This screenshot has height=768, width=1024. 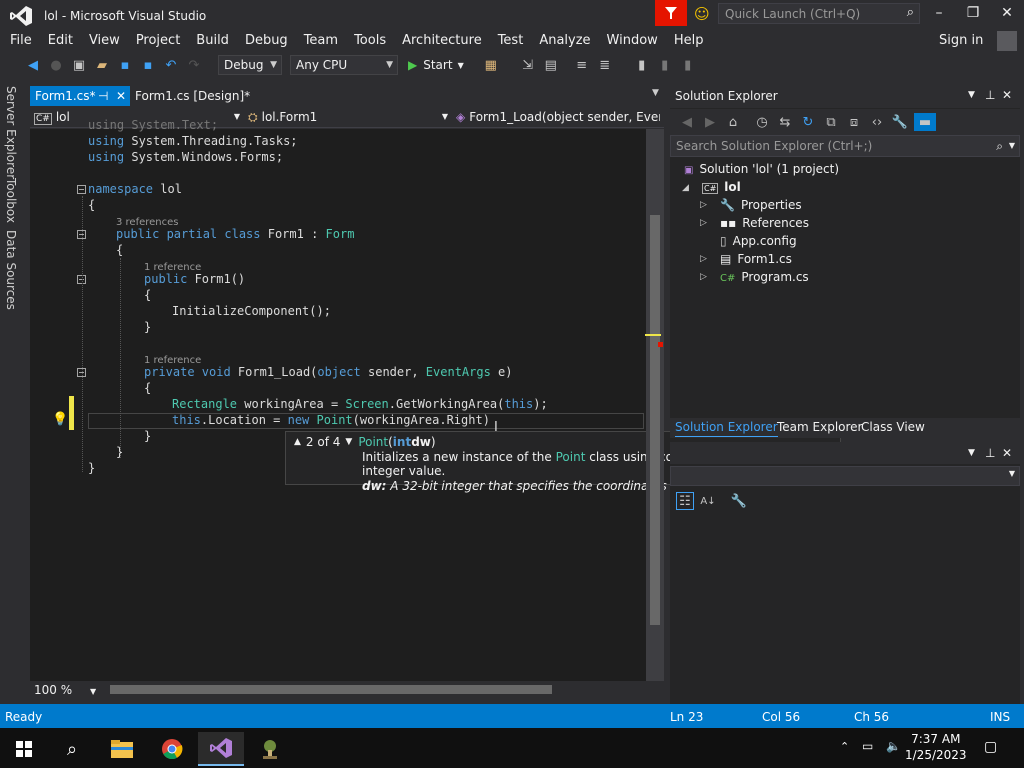 What do you see at coordinates (756, 259) in the screenshot?
I see `tree-item-form1-cs: ▤ Form1.cs` at bounding box center [756, 259].